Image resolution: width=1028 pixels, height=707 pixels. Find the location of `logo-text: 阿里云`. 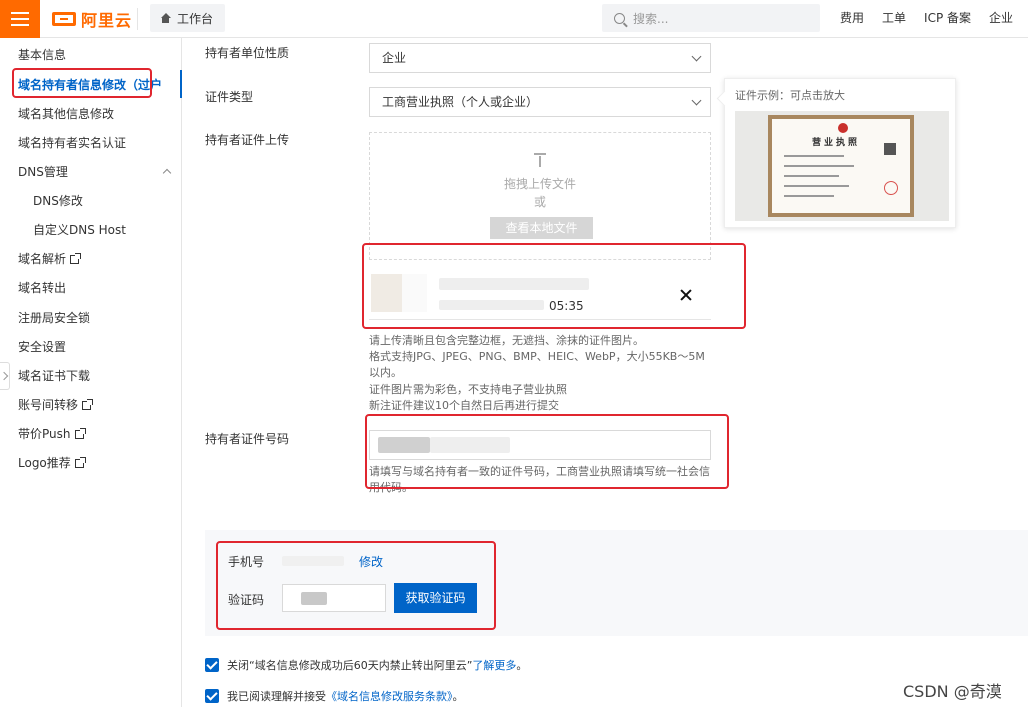

logo-text: 阿里云 is located at coordinates (107, 20).